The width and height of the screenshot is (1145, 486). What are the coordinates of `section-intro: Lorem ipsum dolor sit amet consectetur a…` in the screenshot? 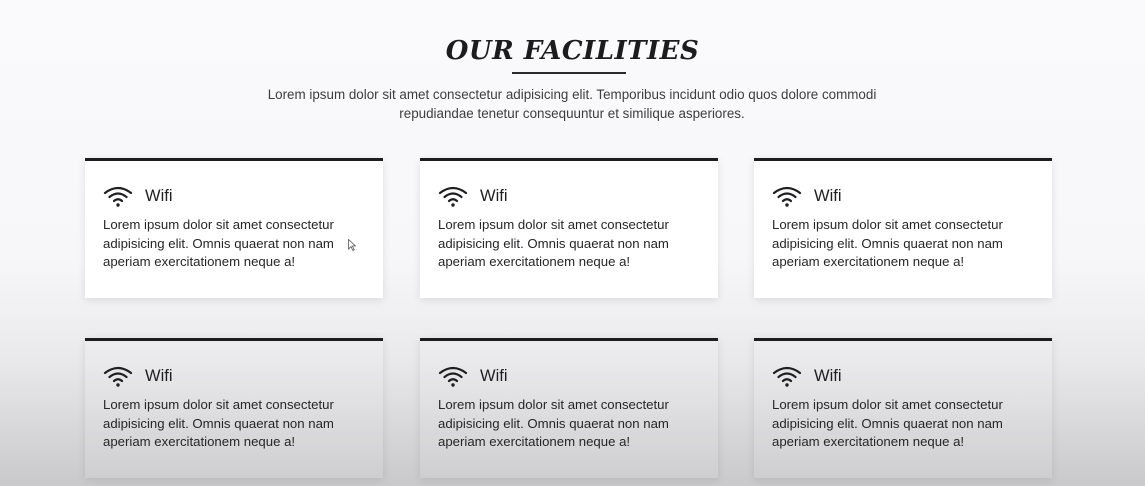 It's located at (572, 104).